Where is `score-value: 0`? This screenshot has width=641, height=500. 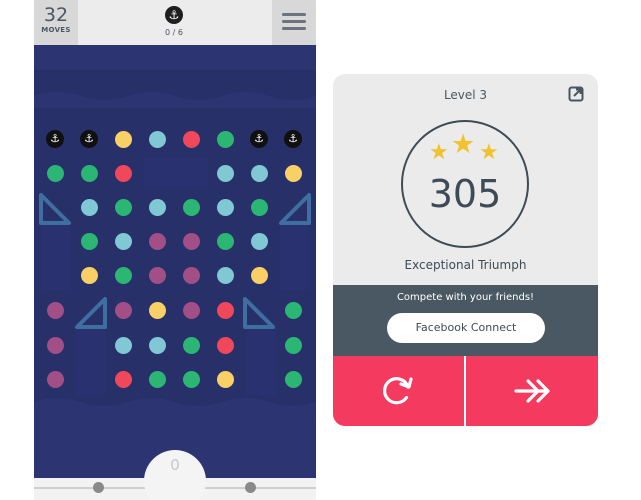
score-value: 0 is located at coordinates (175, 465).